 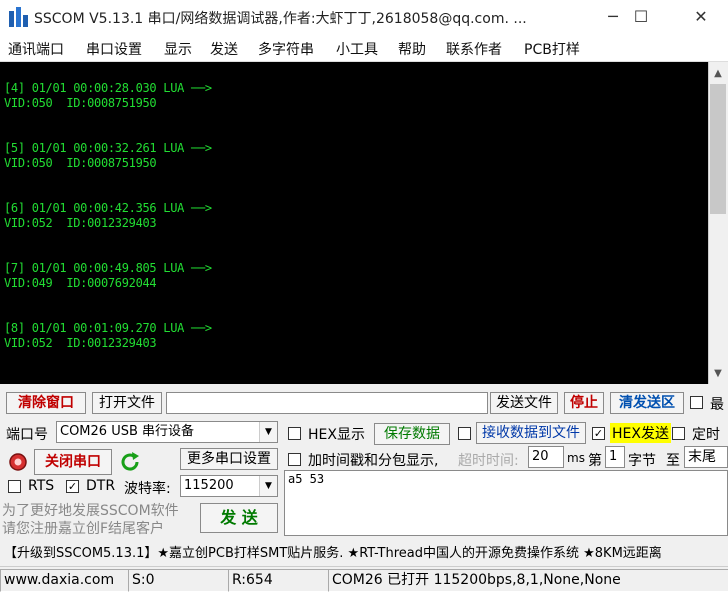 I want to click on port-value: COM26 USB 串行设备, so click(x=127, y=431).